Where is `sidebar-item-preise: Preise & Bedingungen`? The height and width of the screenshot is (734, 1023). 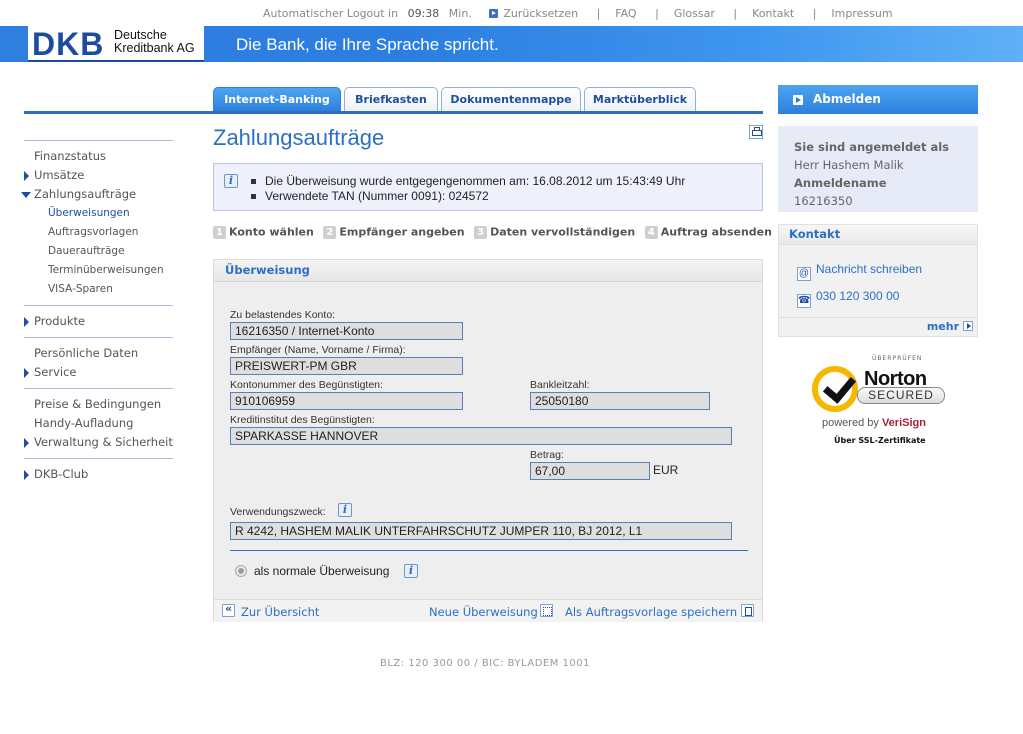 sidebar-item-preise: Preise & Bedingungen is located at coordinates (98, 404).